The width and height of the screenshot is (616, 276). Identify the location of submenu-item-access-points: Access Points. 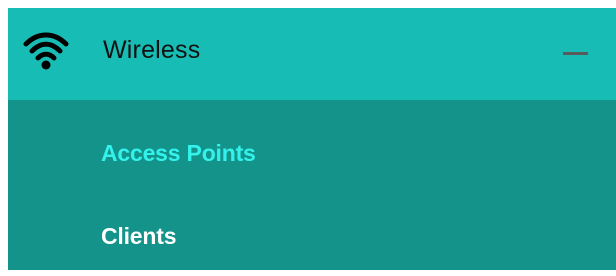
(178, 153).